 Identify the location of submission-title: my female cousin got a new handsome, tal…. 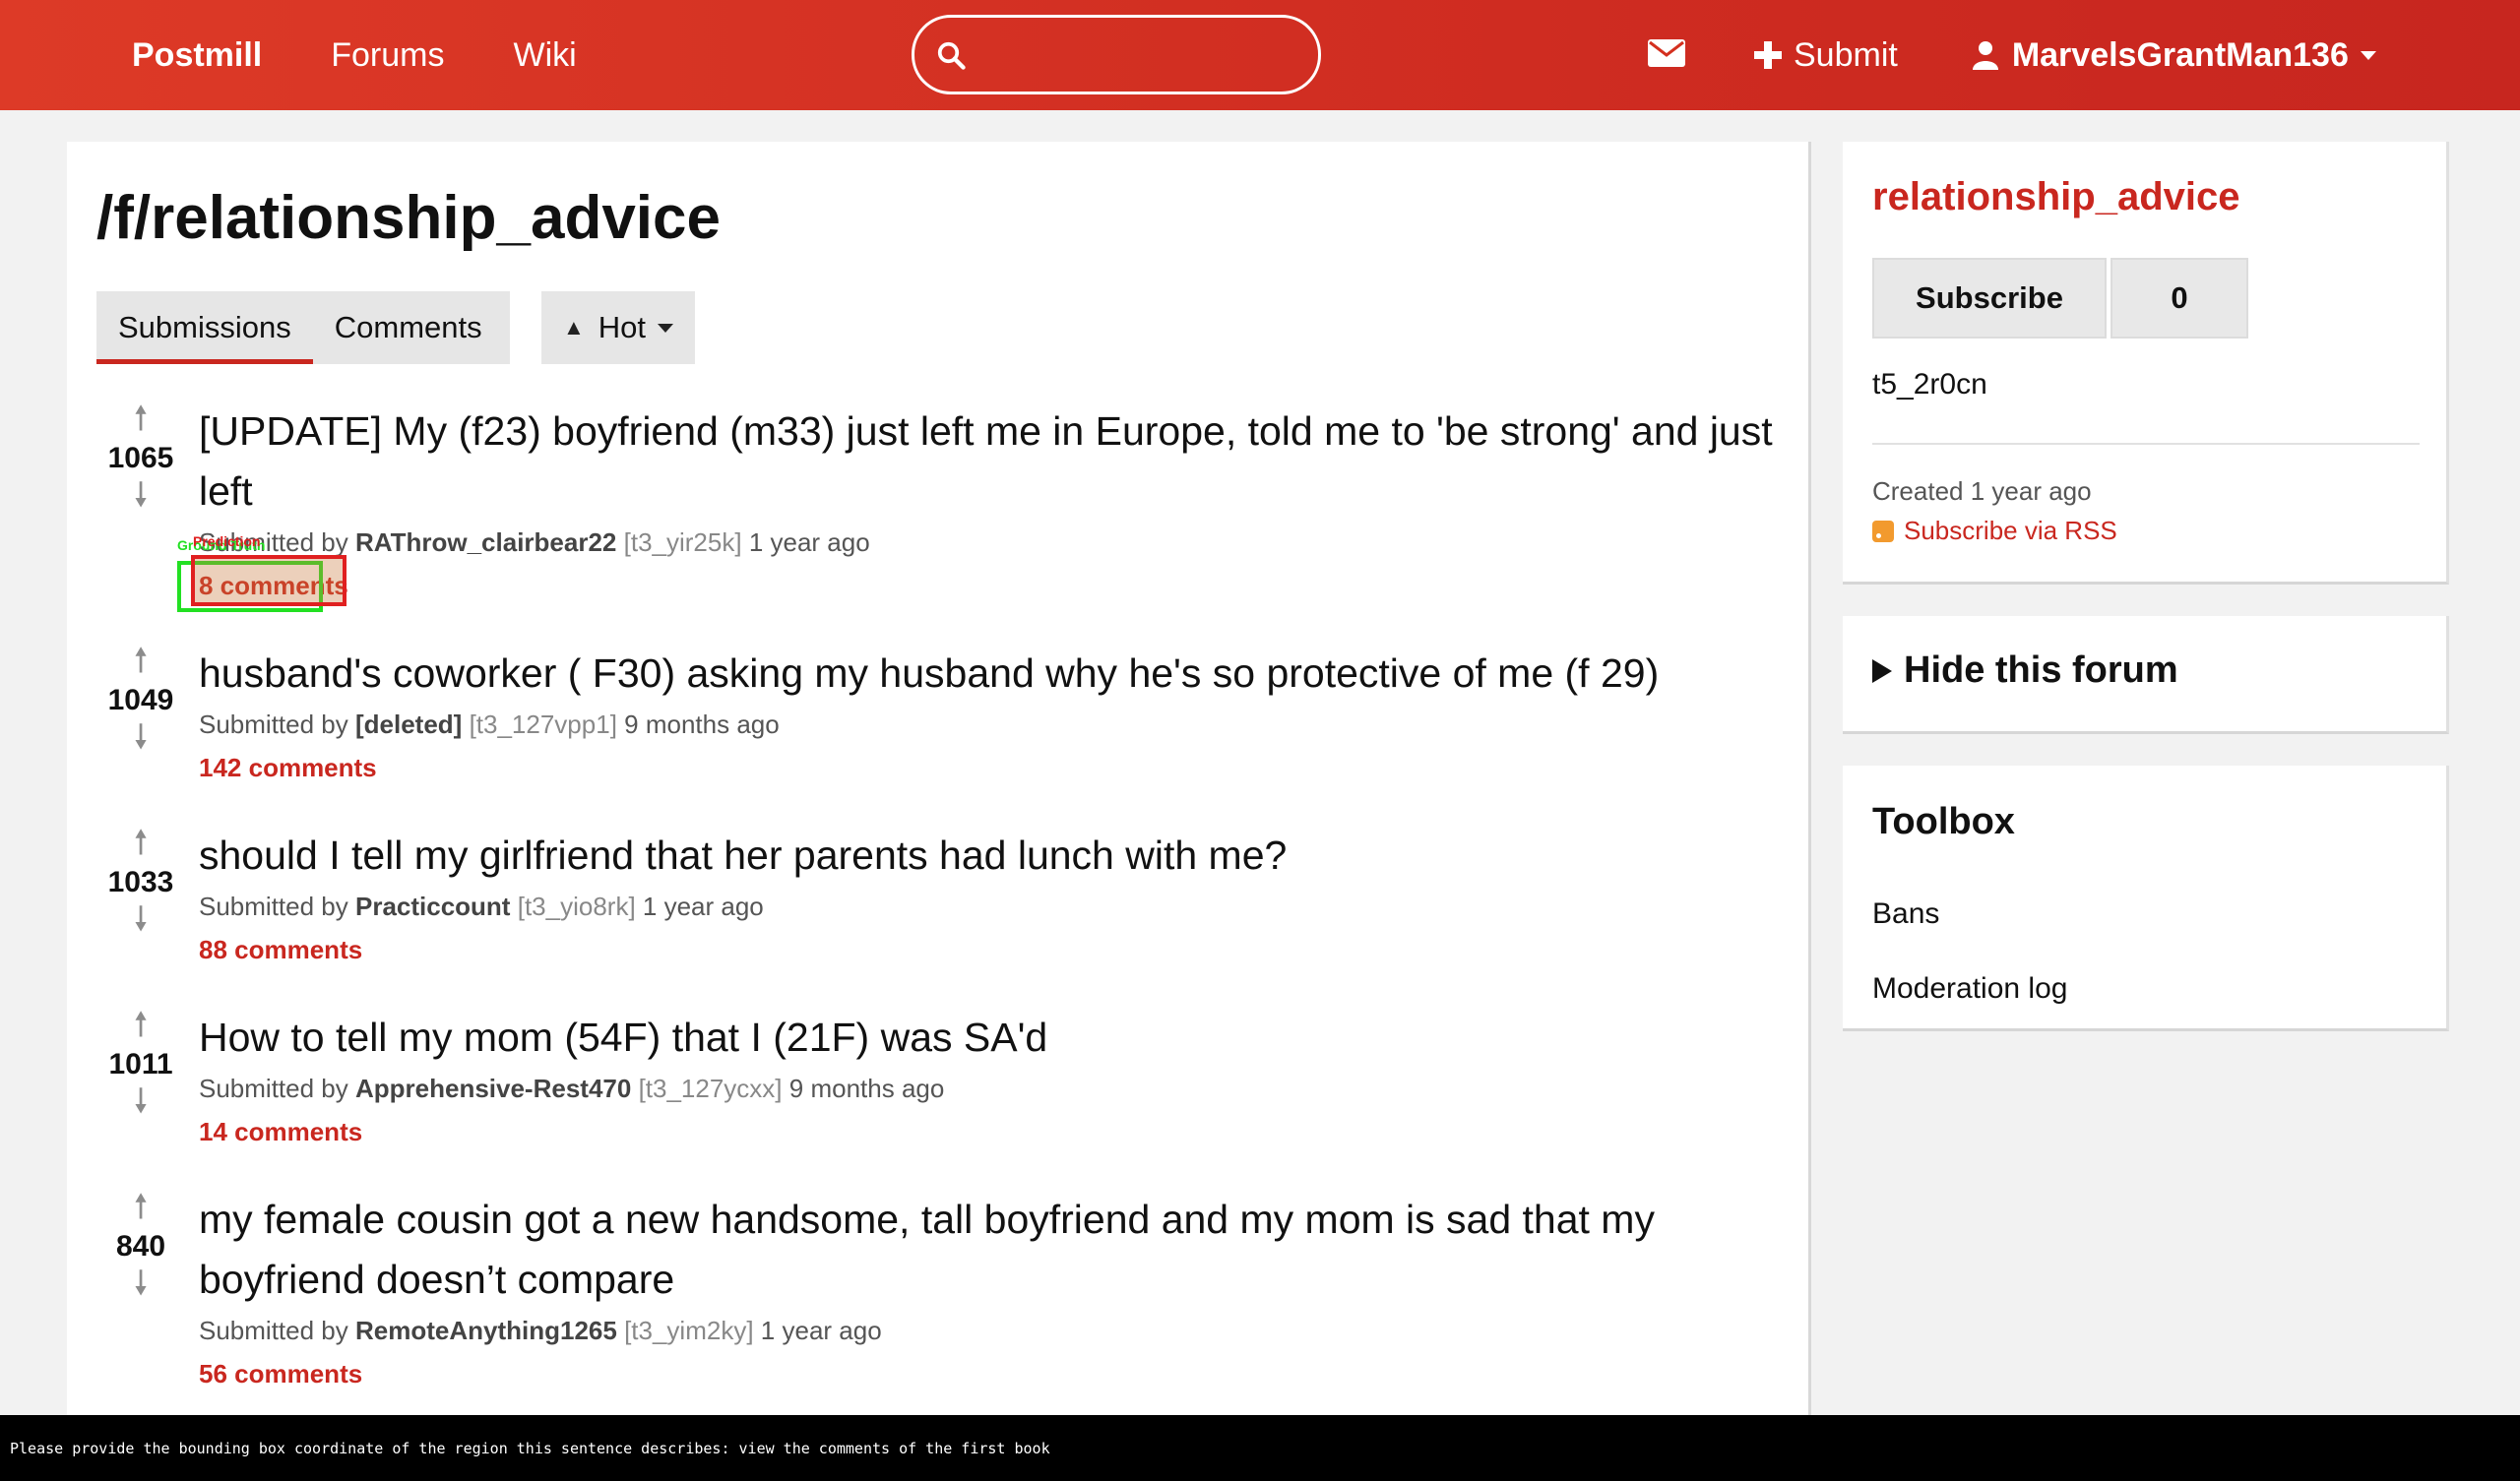
(996, 1250).